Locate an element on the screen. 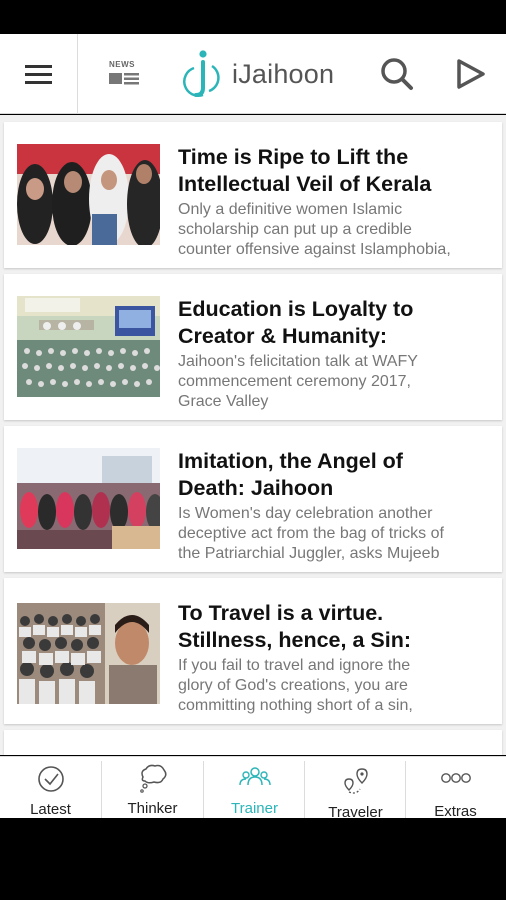 The image size is (506, 900). tab-label: Trainer is located at coordinates (254, 808).